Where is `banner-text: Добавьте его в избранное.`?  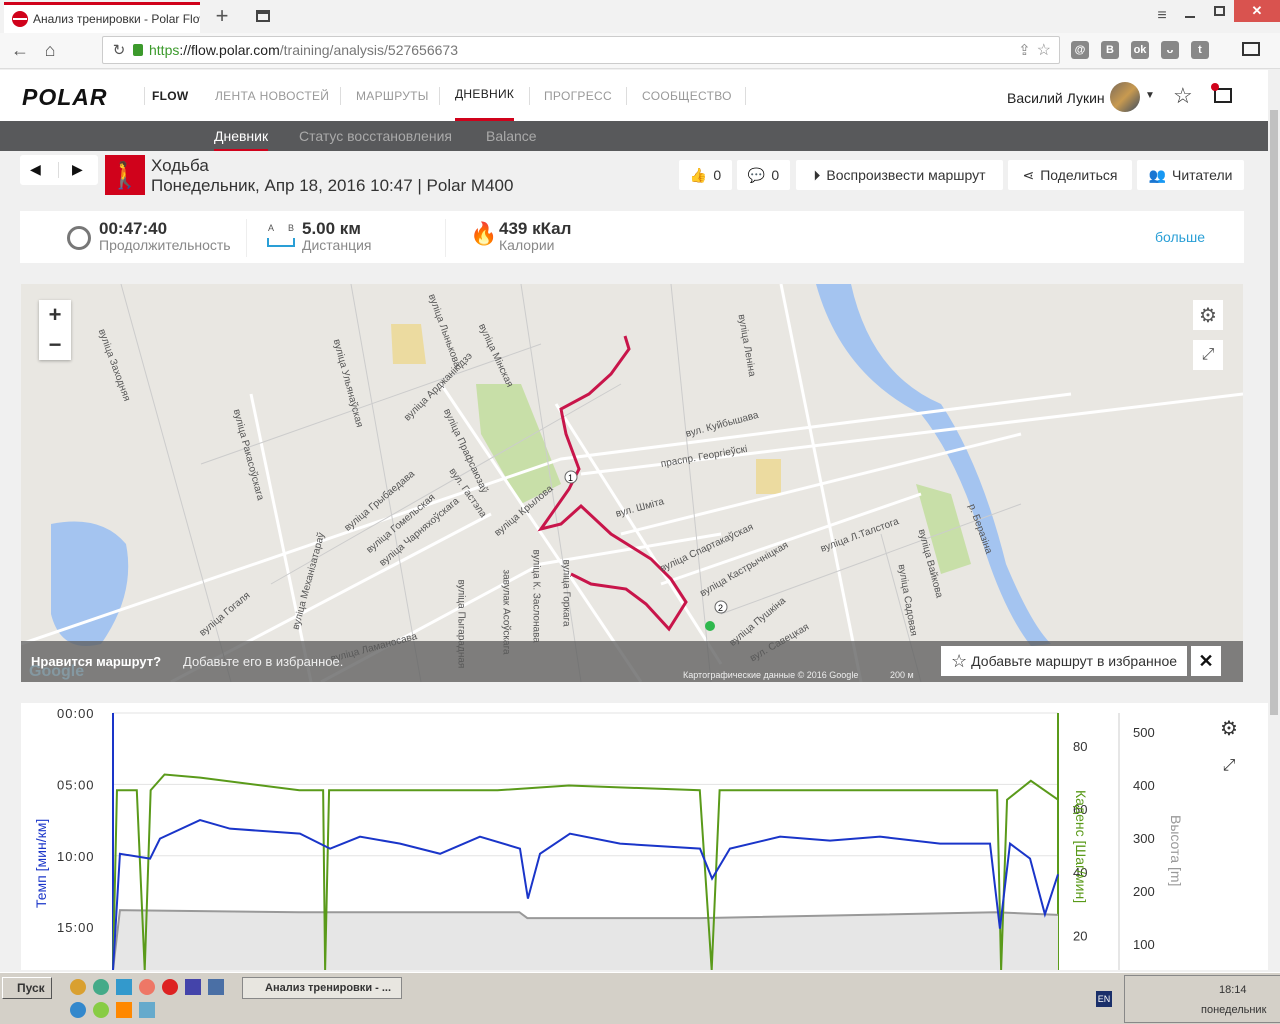
banner-text: Добавьте его в избранное. is located at coordinates (263, 661).